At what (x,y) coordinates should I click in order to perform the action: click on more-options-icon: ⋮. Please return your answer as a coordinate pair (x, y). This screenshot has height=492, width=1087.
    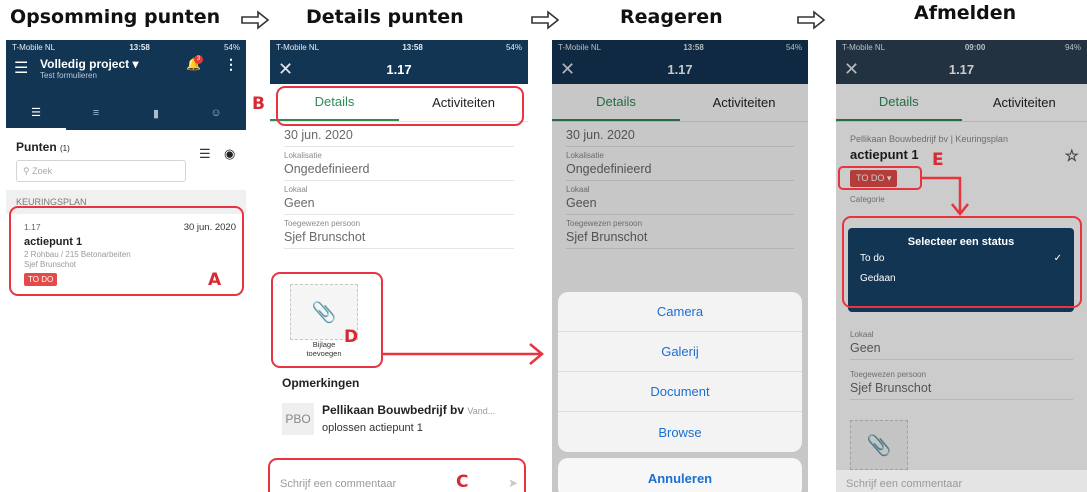
    Looking at the image, I should click on (231, 64).